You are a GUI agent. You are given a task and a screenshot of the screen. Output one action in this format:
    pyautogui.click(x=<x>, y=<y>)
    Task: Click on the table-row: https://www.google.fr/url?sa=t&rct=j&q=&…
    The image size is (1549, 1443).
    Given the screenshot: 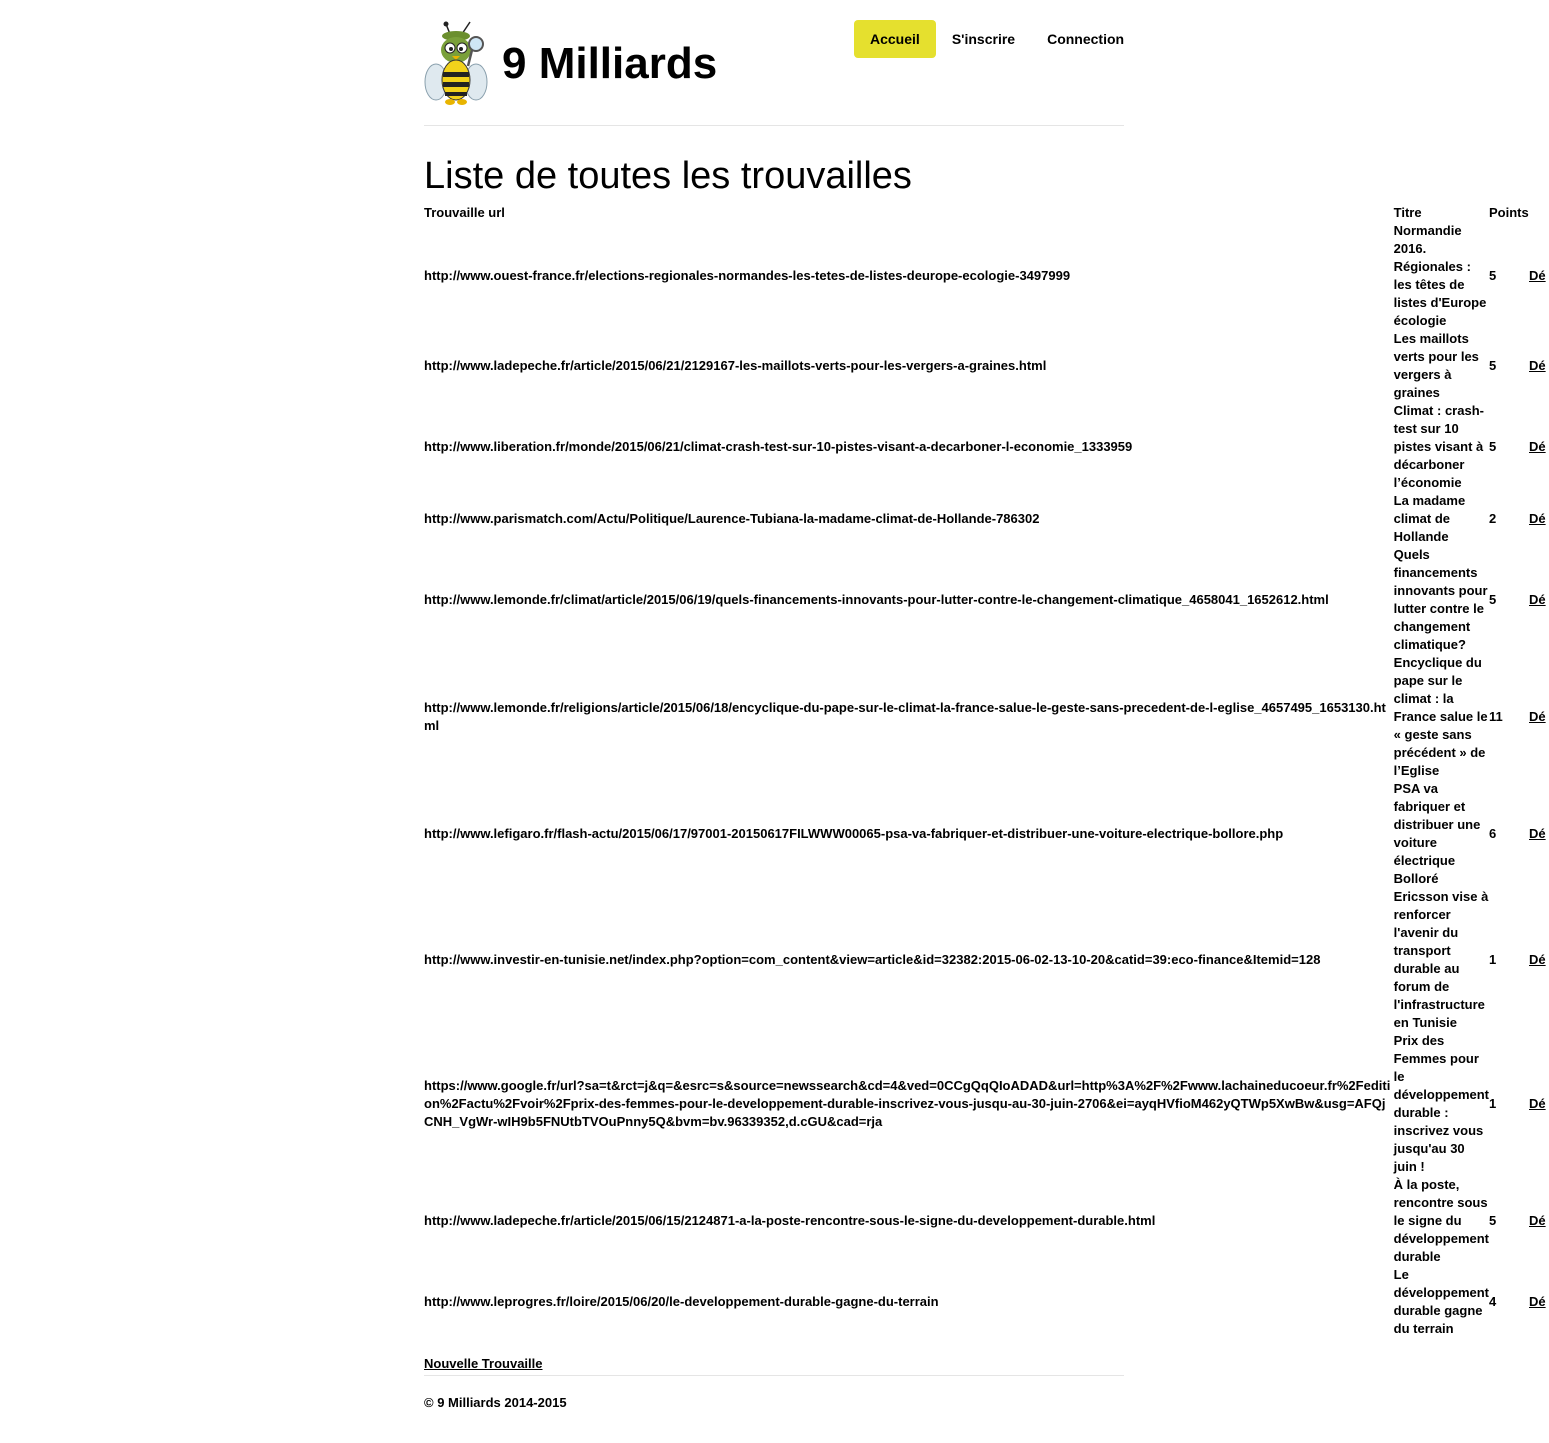 What is the action you would take?
    pyautogui.click(x=986, y=1104)
    